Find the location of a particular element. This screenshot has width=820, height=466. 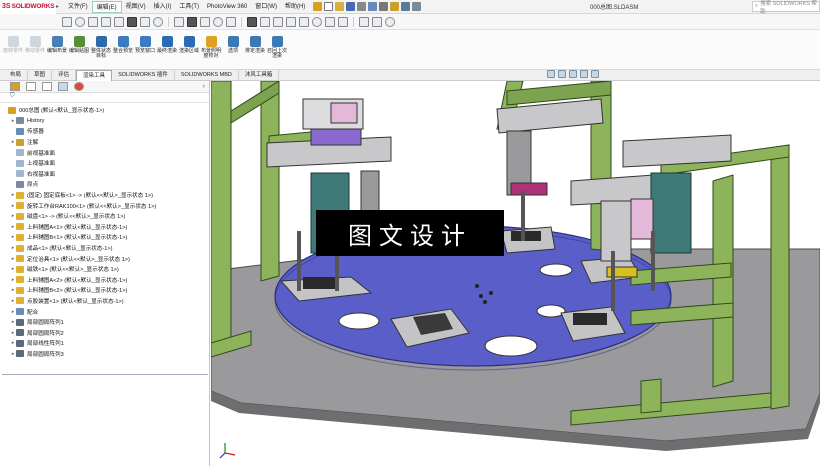

ambient-occlusion-icon is located at coordinates (330, 21).